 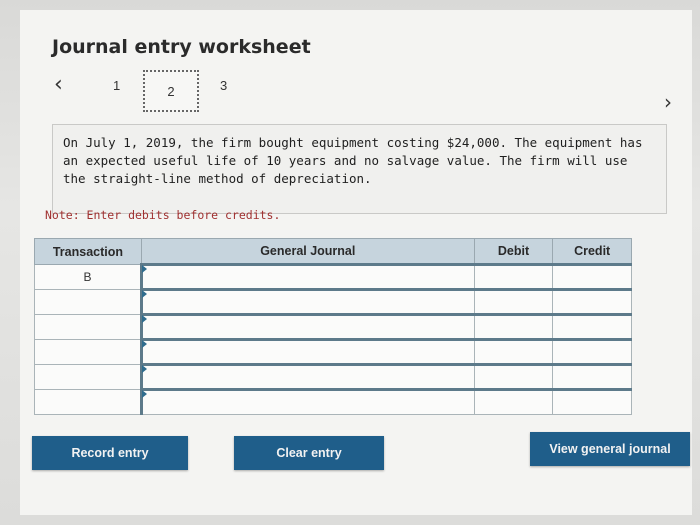 What do you see at coordinates (610, 449) in the screenshot?
I see `view-general-journal-button: View general journal` at bounding box center [610, 449].